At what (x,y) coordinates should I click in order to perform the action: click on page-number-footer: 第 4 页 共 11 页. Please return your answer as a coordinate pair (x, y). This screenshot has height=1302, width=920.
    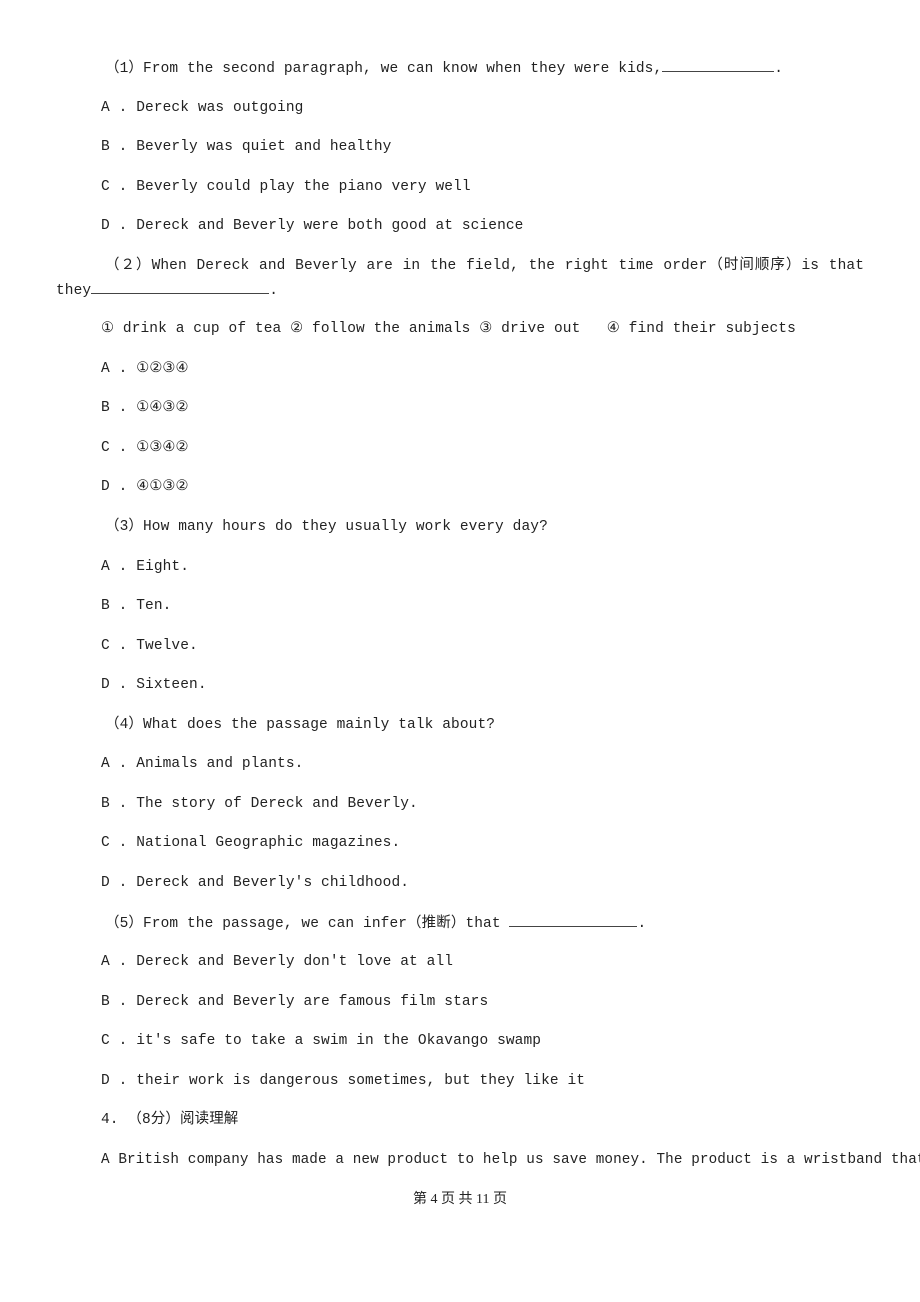
    Looking at the image, I should click on (460, 1199).